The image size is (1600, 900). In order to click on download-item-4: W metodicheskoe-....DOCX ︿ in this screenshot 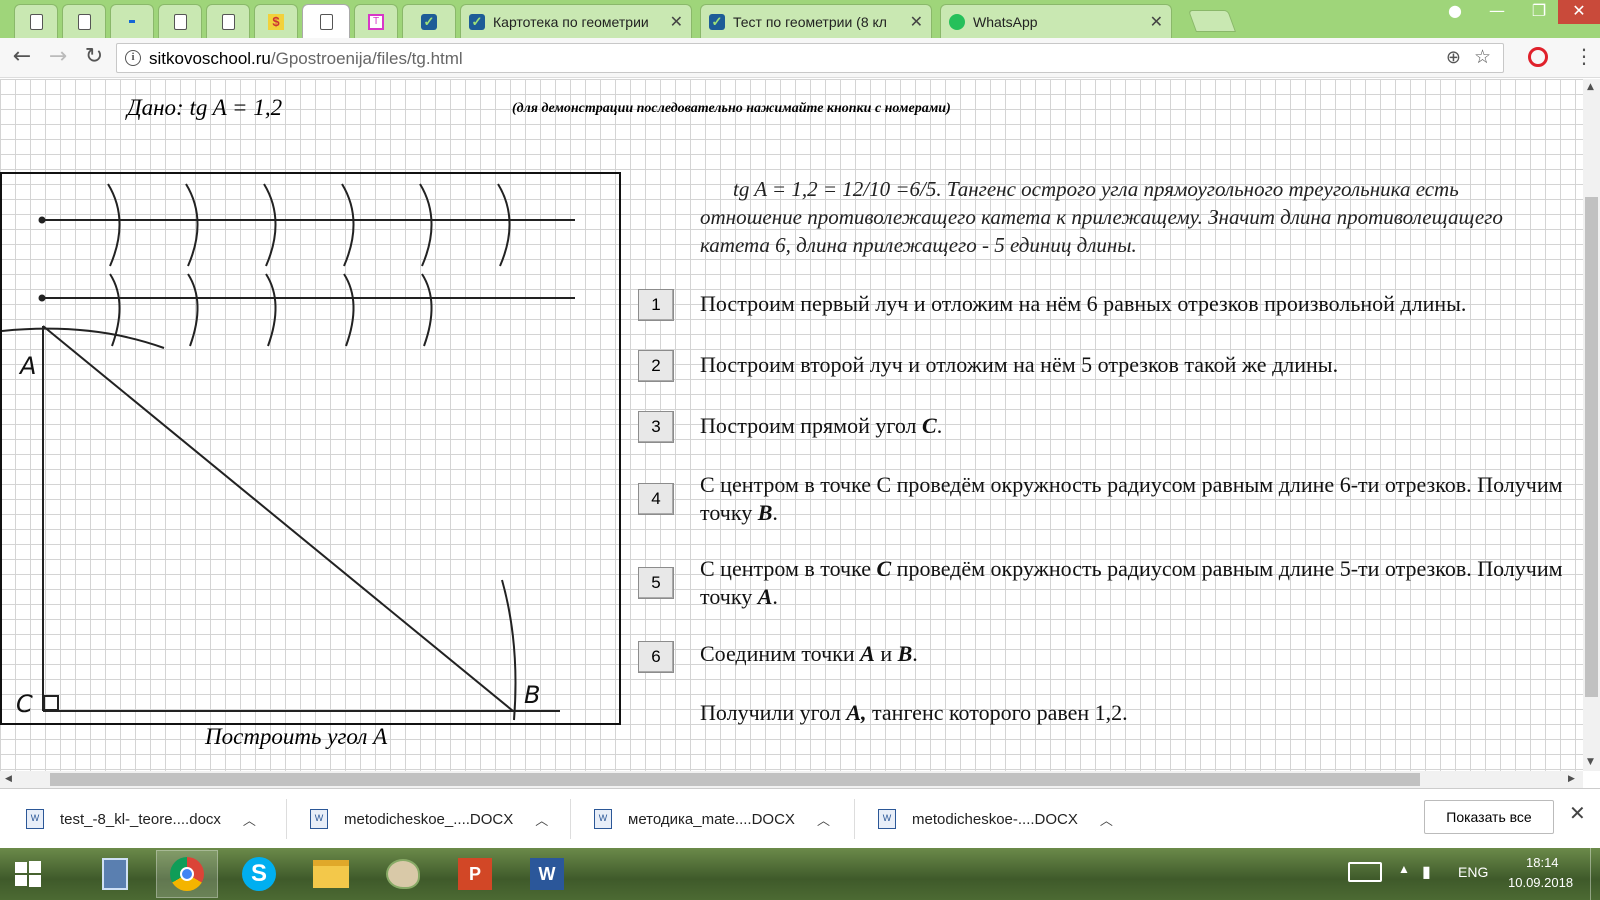, I will do `click(995, 819)`.